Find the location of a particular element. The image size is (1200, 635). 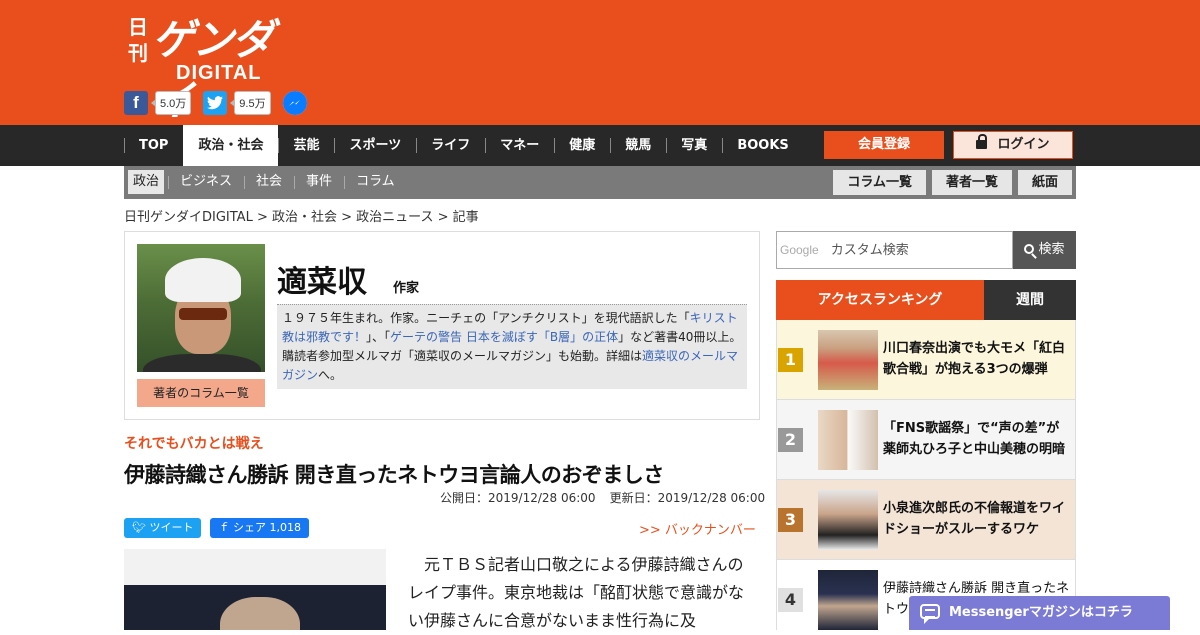

author-name: 適菜収 is located at coordinates (322, 279).